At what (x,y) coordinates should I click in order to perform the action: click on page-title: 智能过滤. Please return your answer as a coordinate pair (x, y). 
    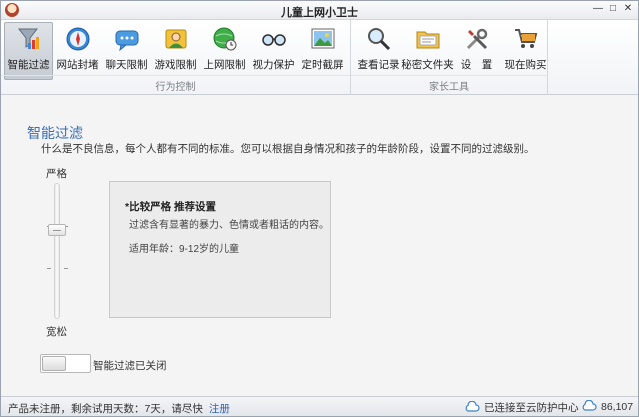
    Looking at the image, I should click on (55, 133).